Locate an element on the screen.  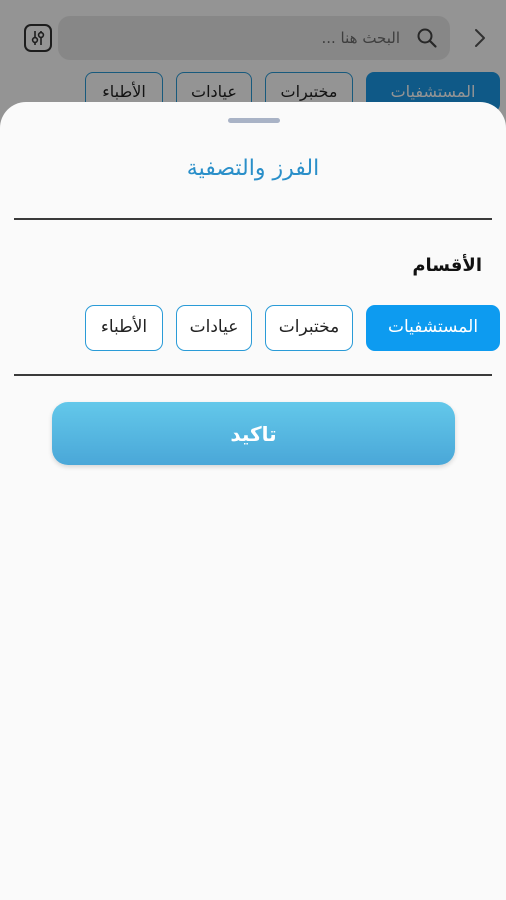
chip-hospitals: المستشفيات is located at coordinates (433, 328).